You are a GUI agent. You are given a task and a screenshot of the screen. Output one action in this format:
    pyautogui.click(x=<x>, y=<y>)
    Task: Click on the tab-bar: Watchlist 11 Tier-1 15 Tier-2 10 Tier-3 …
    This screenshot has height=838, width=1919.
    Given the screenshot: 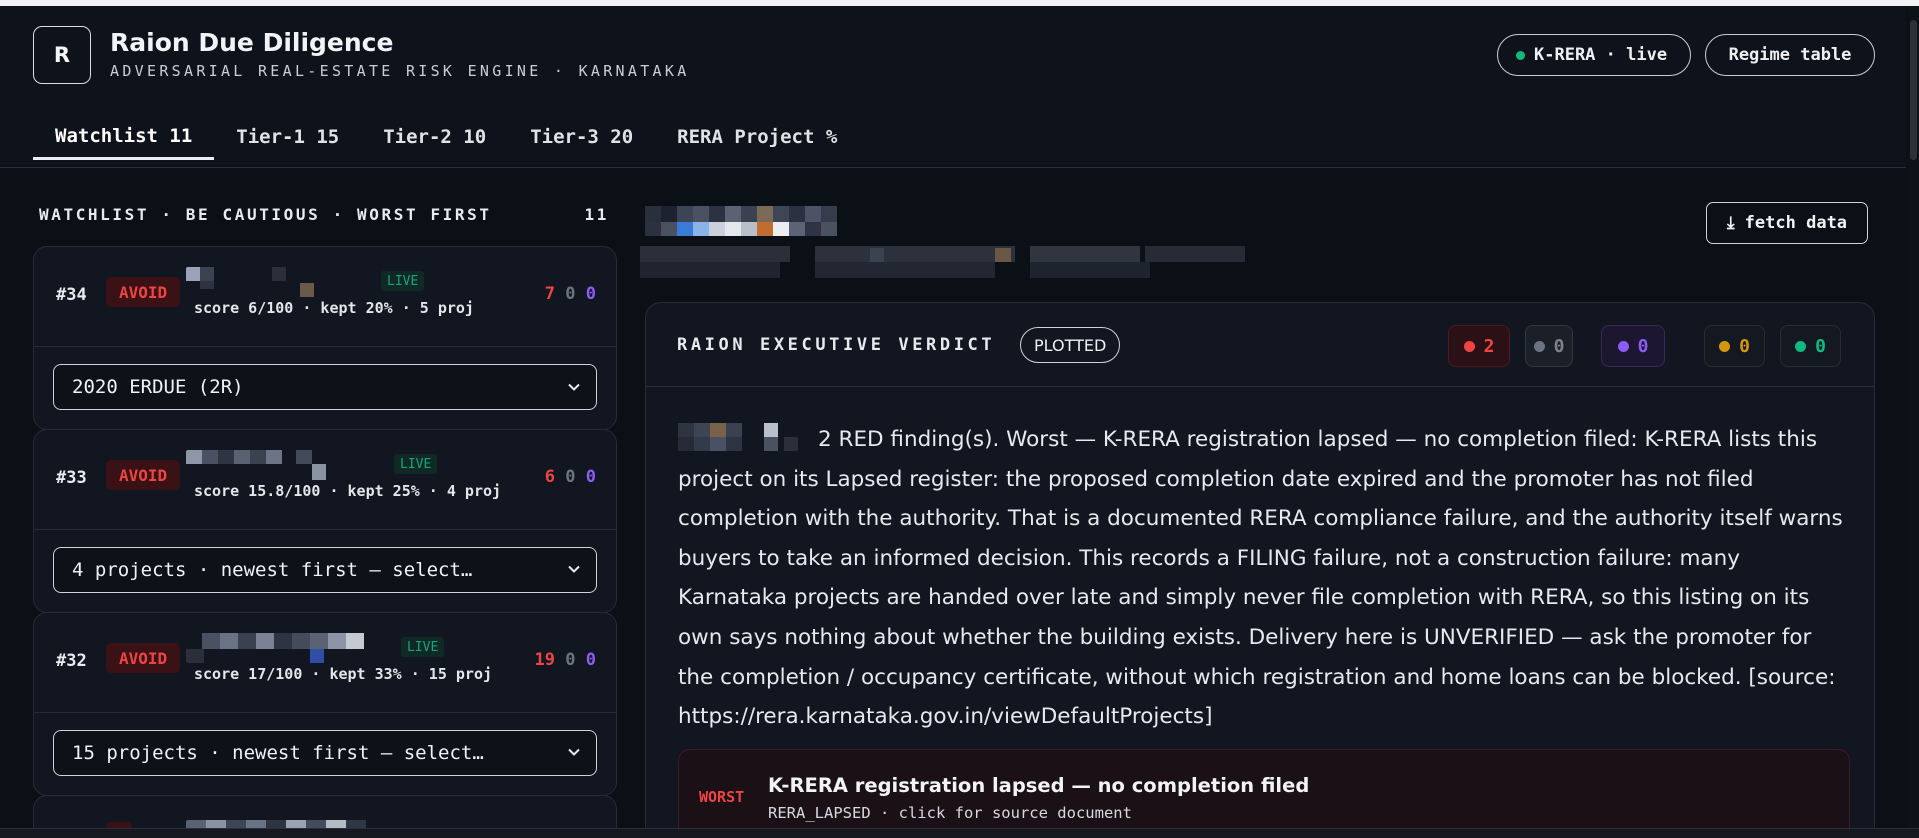 What is the action you would take?
    pyautogui.click(x=446, y=138)
    